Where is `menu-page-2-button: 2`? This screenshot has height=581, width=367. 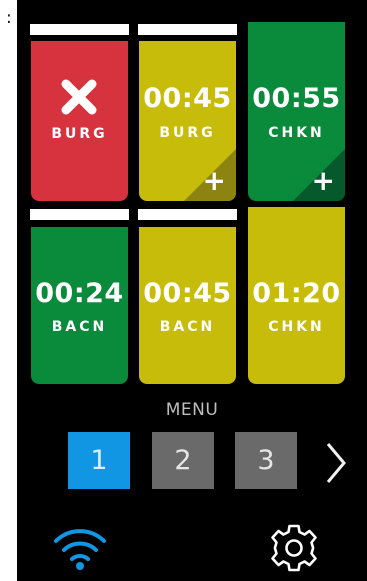 menu-page-2-button: 2 is located at coordinates (183, 460).